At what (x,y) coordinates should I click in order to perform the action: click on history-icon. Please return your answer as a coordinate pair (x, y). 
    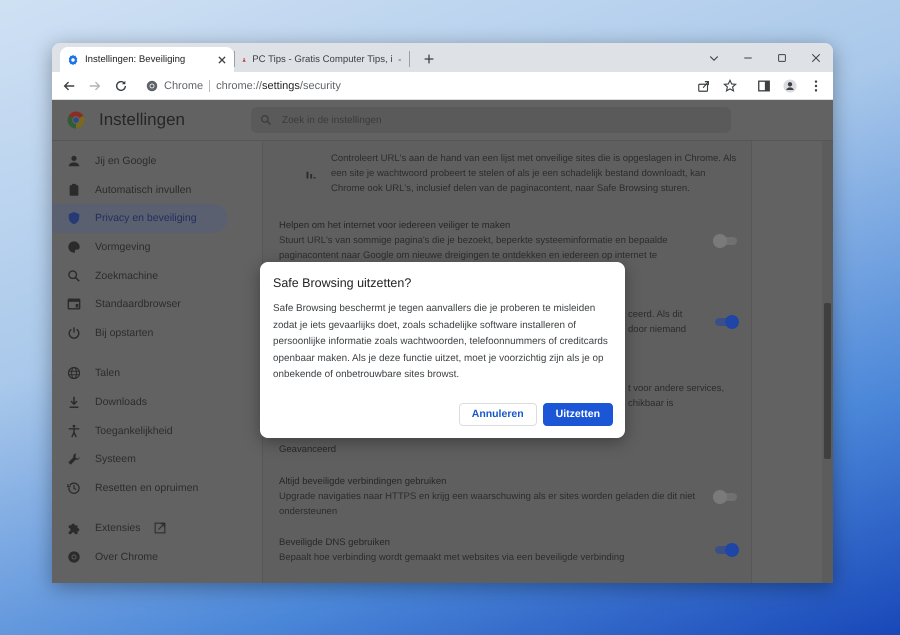
    Looking at the image, I should click on (74, 487).